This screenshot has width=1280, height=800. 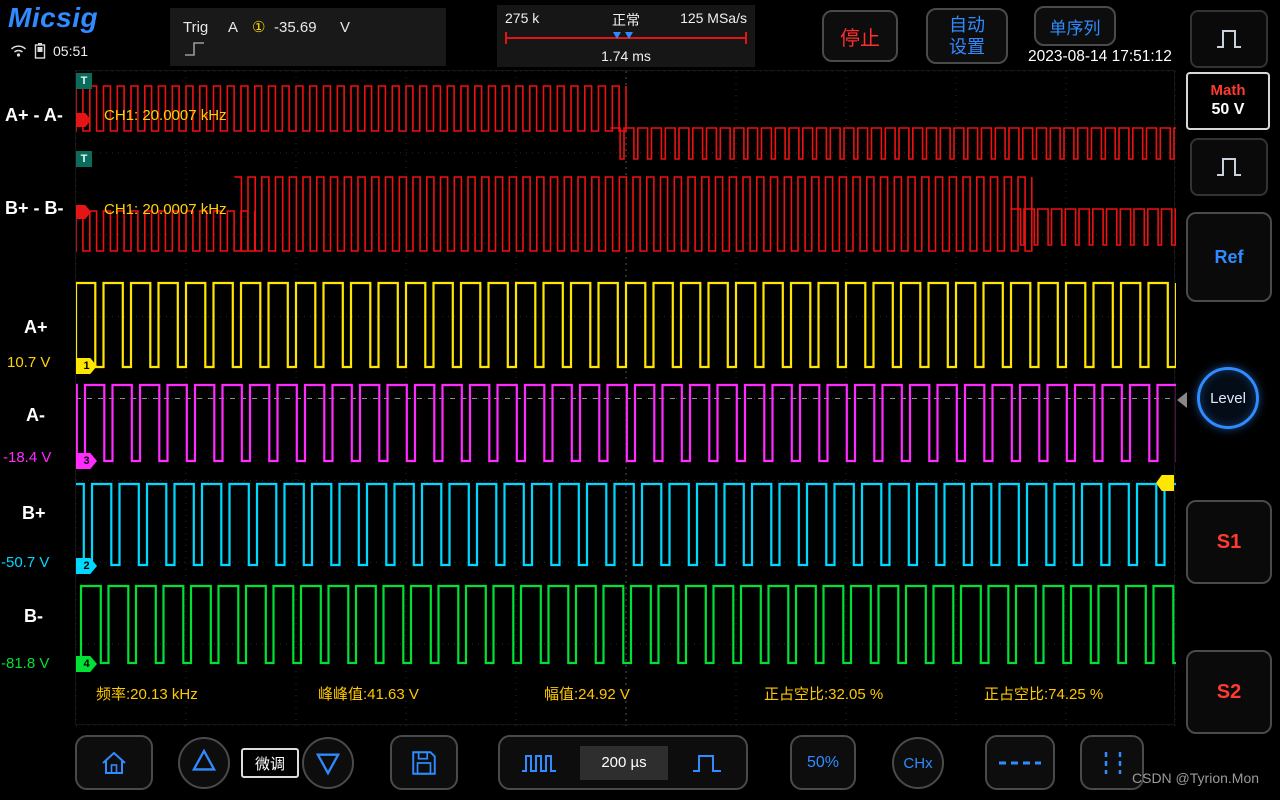 I want to click on trace-ch1-a-plus, so click(x=626, y=325).